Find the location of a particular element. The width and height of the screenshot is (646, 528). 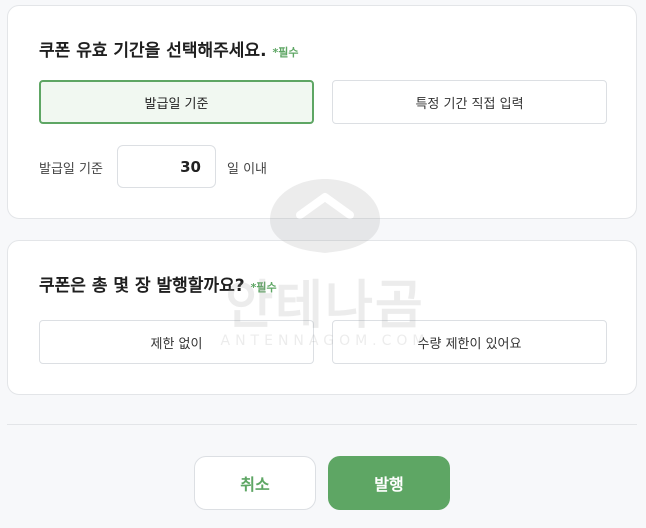

validity-title: 쿠폰 유효 기간을 선택해주세요. *필수 is located at coordinates (169, 48).